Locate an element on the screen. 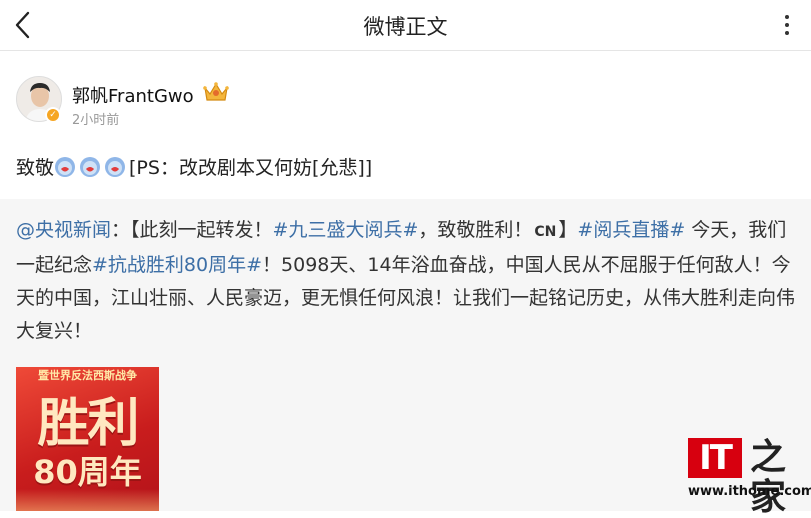 Image resolution: width=811 pixels, height=518 pixels. poster-image: 暨世界反法西斯战争 胜利 80周年 is located at coordinates (87, 439).